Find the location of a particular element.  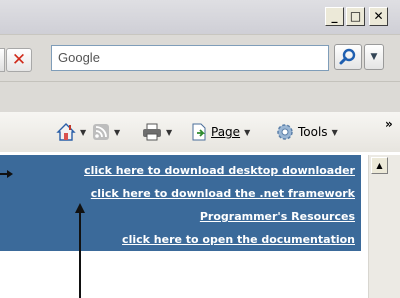

search-button is located at coordinates (348, 57).